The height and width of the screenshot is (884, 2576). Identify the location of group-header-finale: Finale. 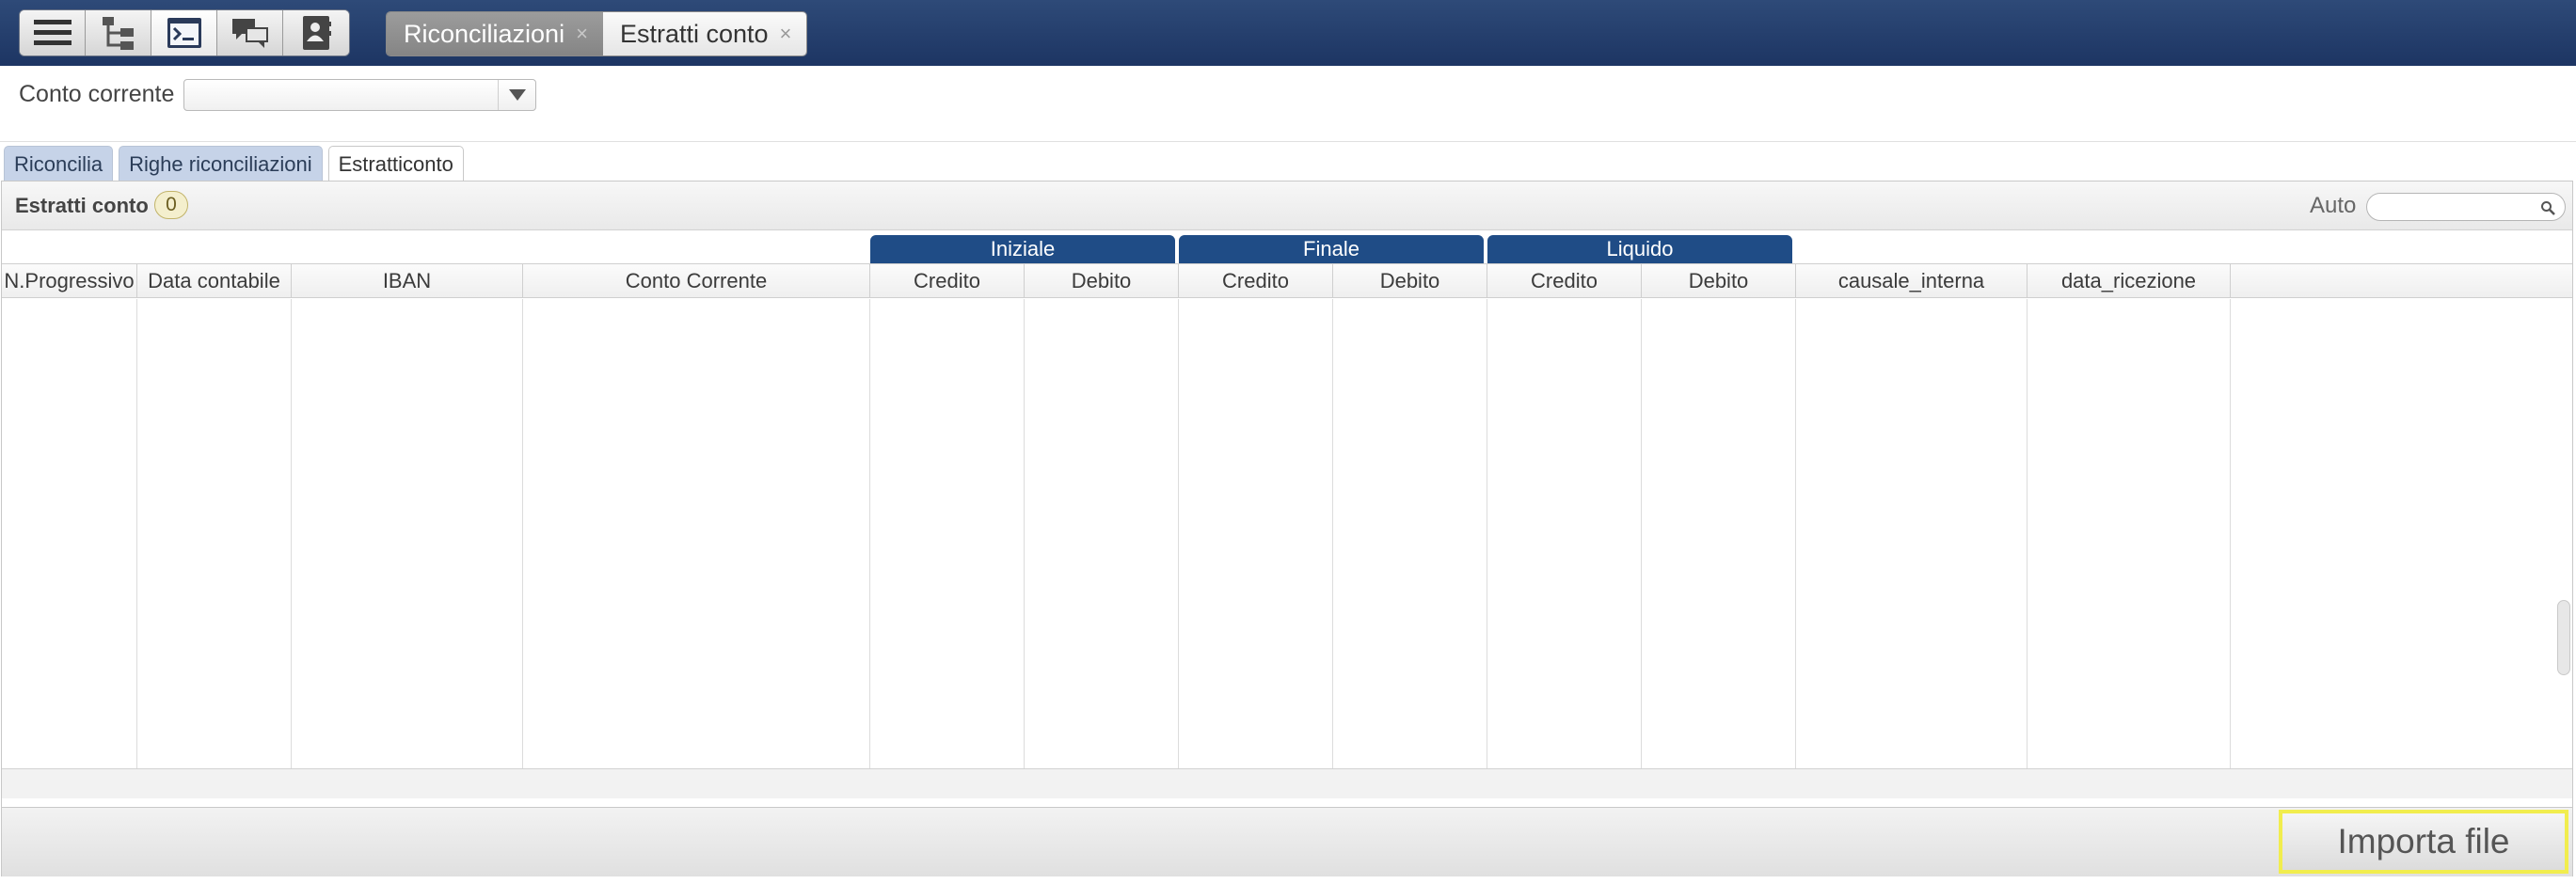
(1331, 249).